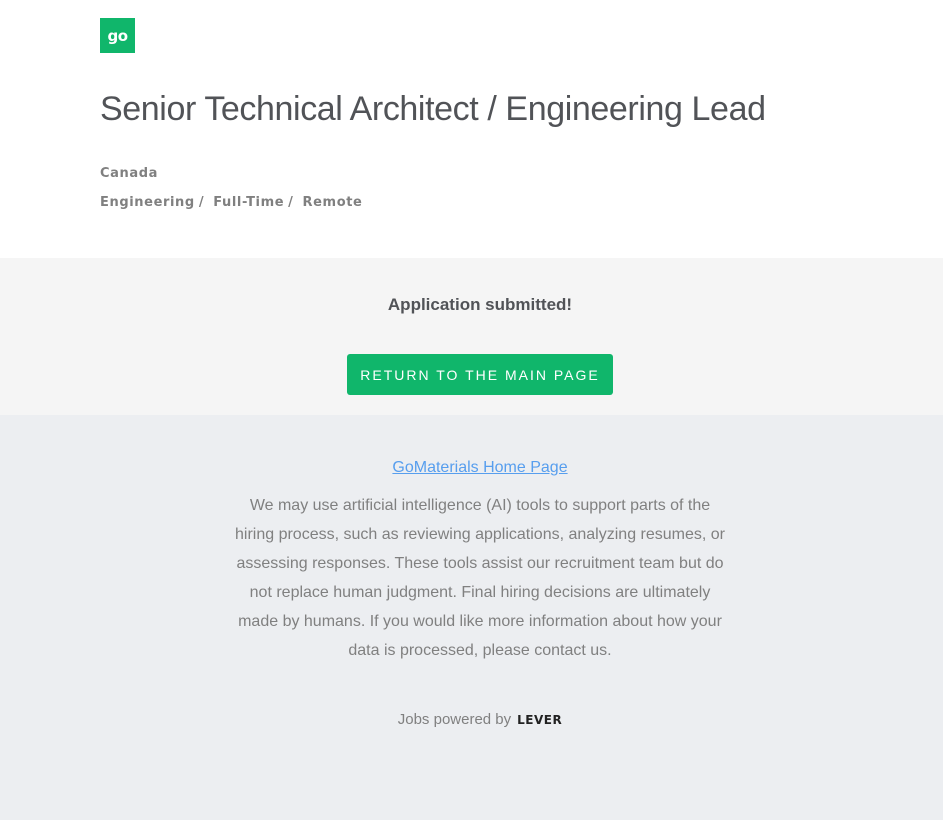 The height and width of the screenshot is (820, 943). Describe the element at coordinates (480, 304) in the screenshot. I see `confirmation-message: Application submitted!` at that location.